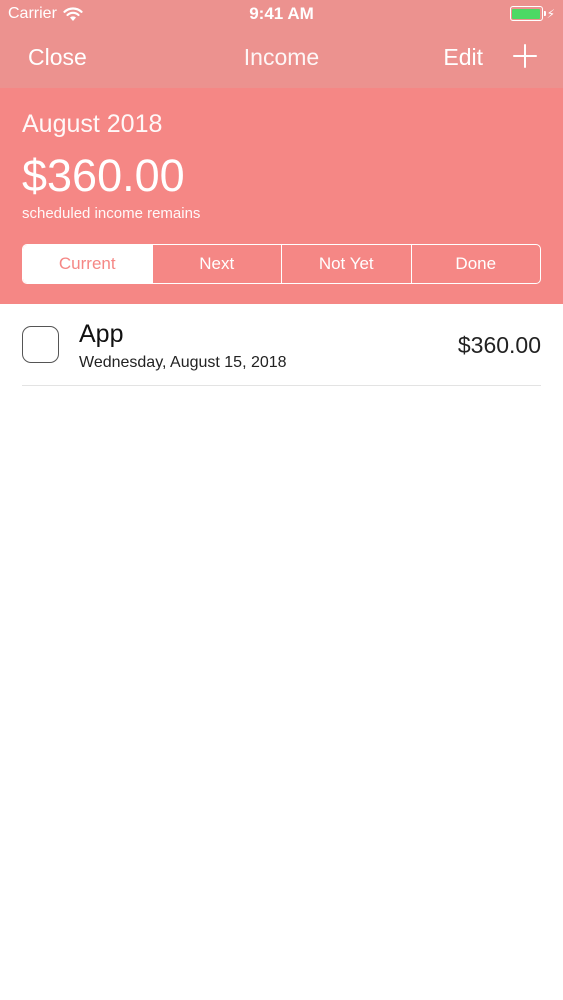 The image size is (563, 1000). What do you see at coordinates (550, 13) in the screenshot?
I see `charging-bolt-icon: ⚡` at bounding box center [550, 13].